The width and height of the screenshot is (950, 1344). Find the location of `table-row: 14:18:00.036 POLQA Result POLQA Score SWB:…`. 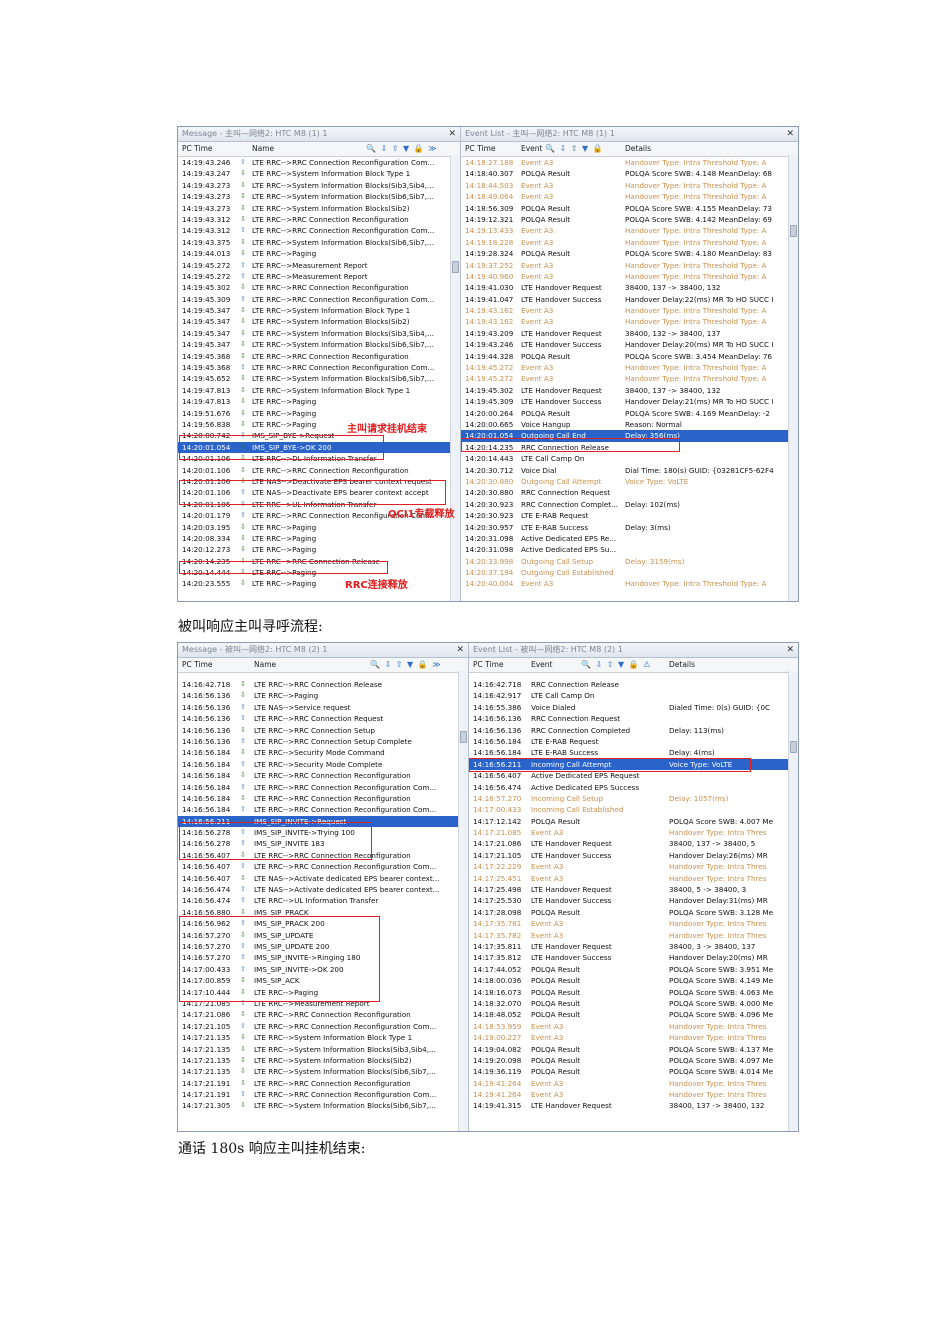

table-row: 14:18:00.036 POLQA Result POLQA Score SWB:… is located at coordinates (633, 980).